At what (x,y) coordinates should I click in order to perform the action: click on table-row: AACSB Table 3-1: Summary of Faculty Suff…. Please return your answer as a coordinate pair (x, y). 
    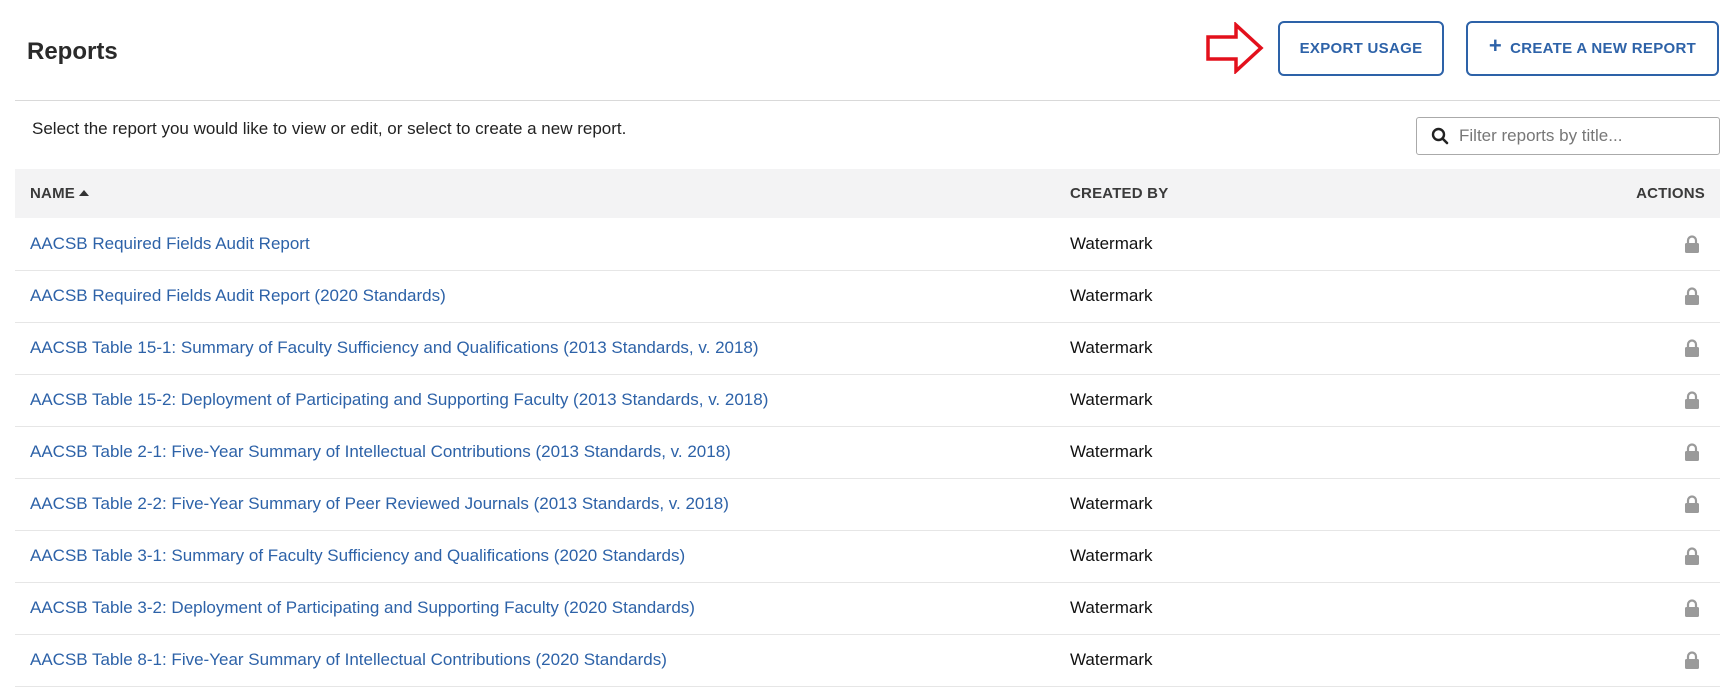
    Looking at the image, I should click on (867, 556).